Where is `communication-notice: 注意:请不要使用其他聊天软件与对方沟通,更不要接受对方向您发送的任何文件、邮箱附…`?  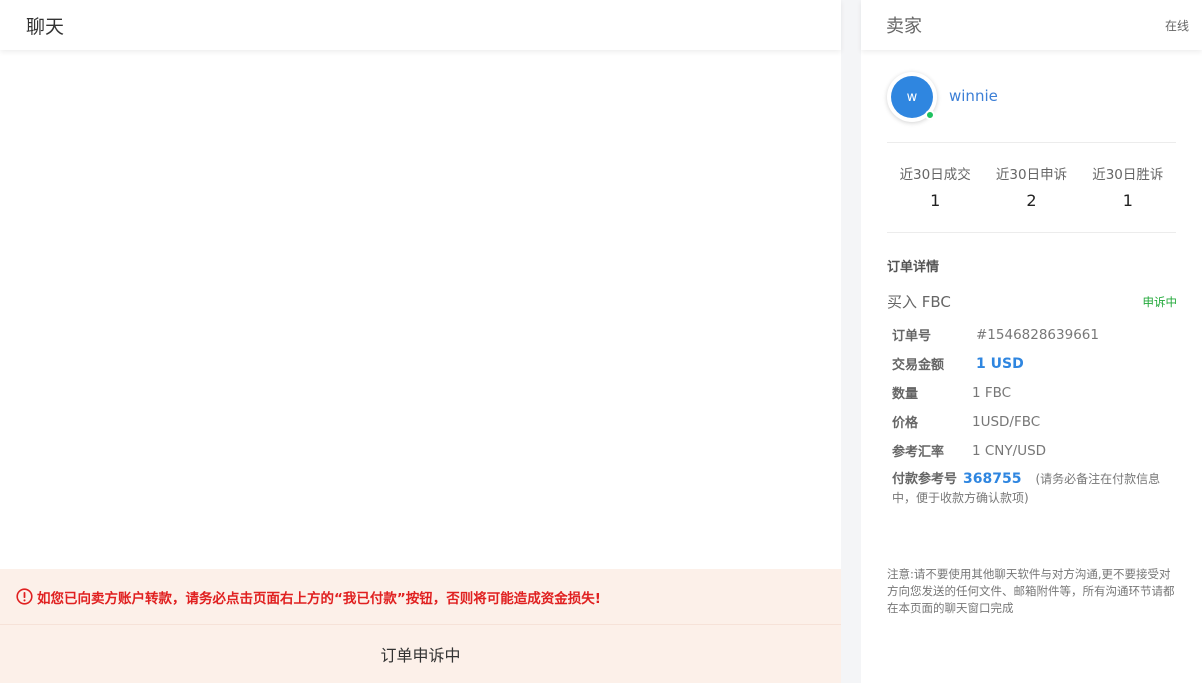
communication-notice: 注意:请不要使用其他聊天软件与对方沟通,更不要接受对方向您发送的任何文件、邮箱附… is located at coordinates (1031, 591).